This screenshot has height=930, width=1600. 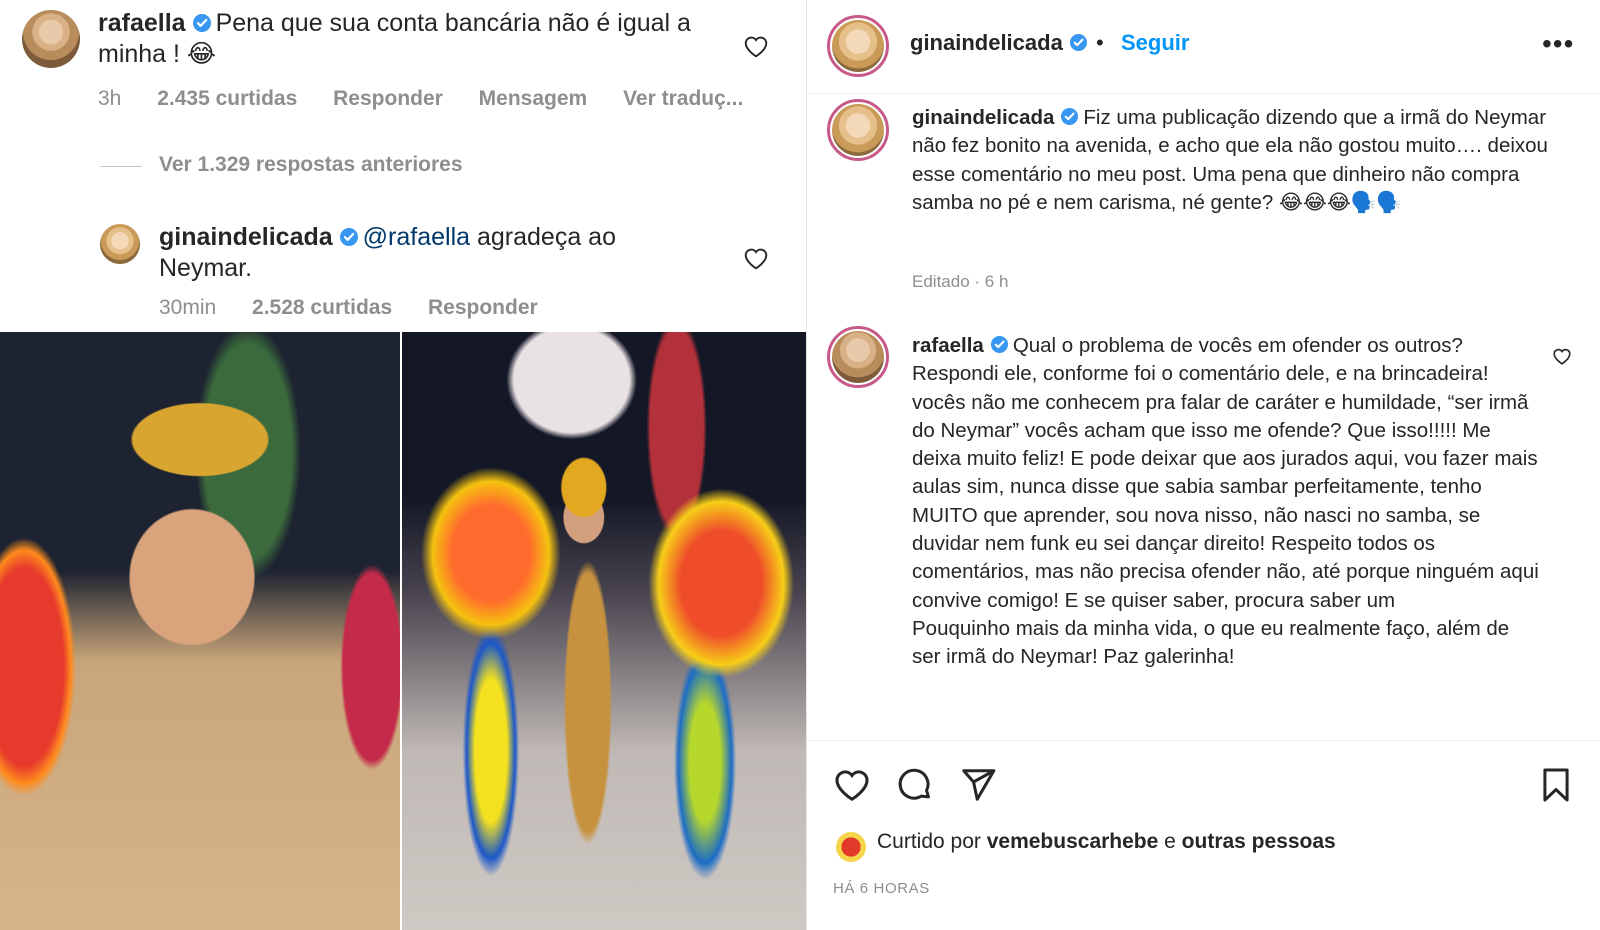 I want to click on comment-icon, so click(x=915, y=785).